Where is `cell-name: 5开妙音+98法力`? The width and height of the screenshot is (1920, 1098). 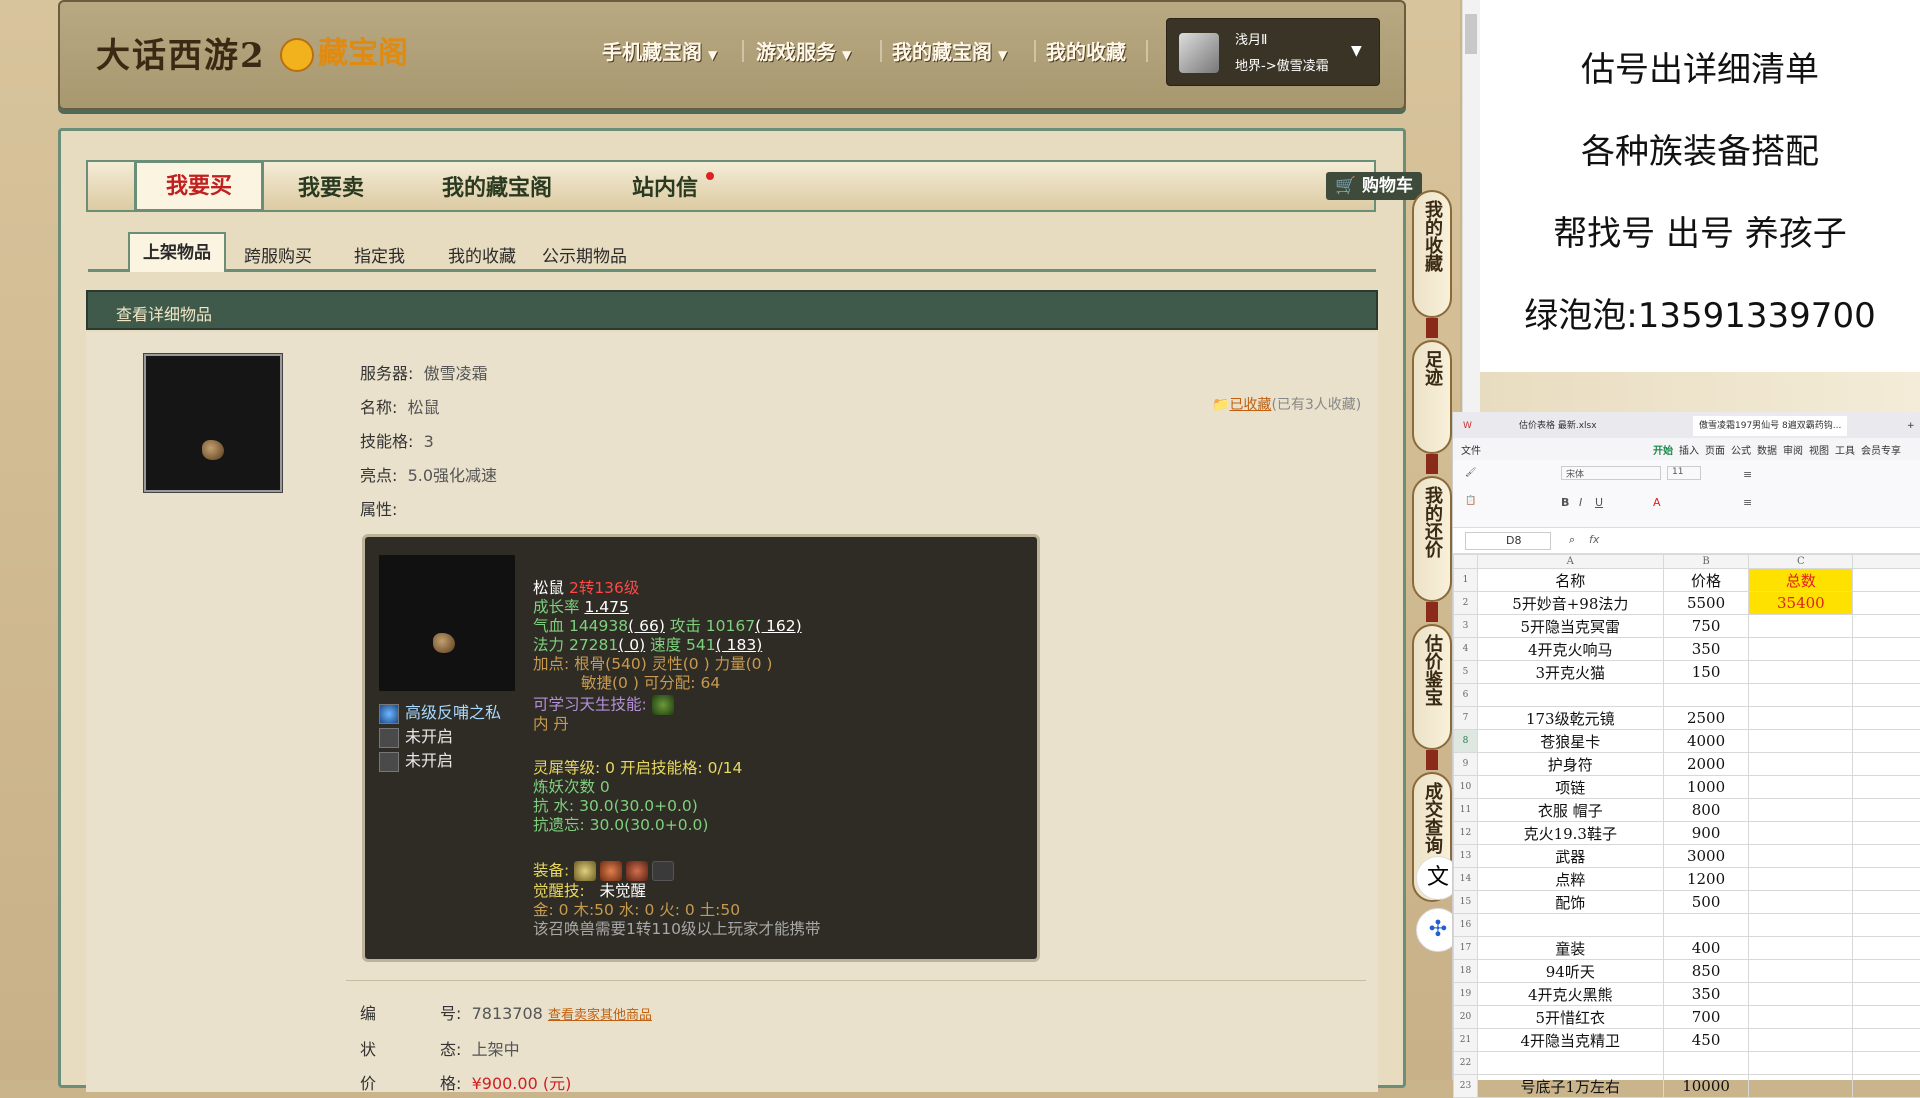 cell-name: 5开妙音+98法力 is located at coordinates (1570, 603).